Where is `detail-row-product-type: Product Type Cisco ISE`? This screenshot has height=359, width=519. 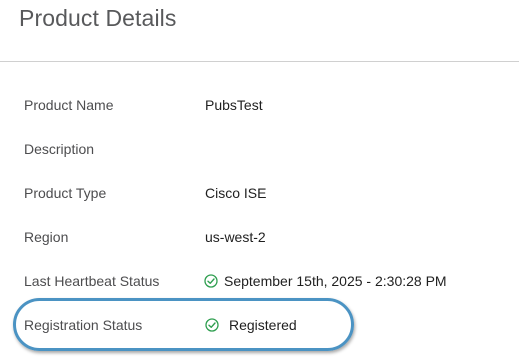
detail-row-product-type: Product Type Cisco ISE is located at coordinates (259, 193).